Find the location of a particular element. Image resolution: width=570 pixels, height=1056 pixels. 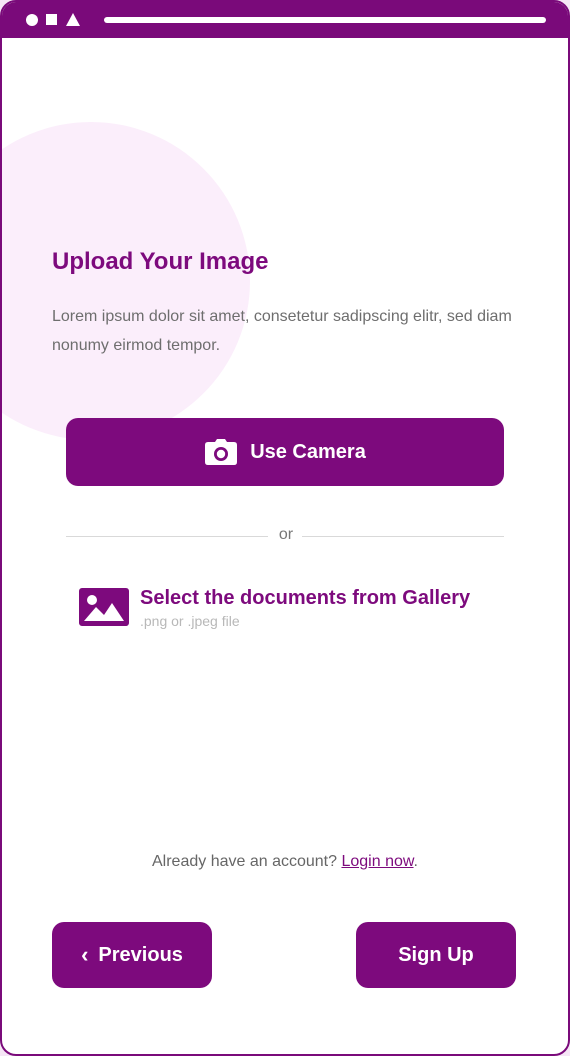

login-link: Login now is located at coordinates (377, 861).